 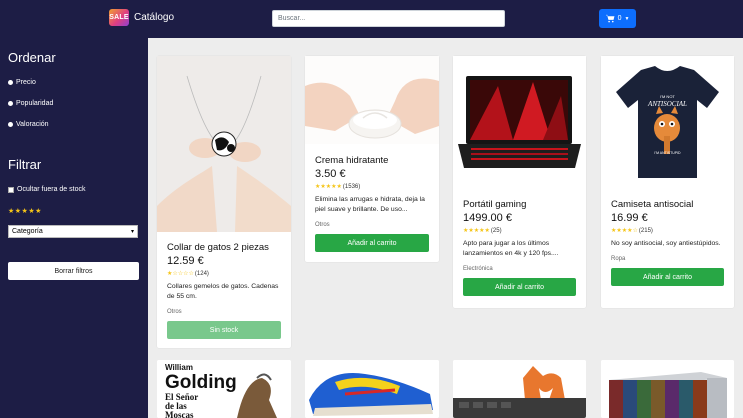 I want to click on keyboard-fox-image, so click(x=519, y=389).